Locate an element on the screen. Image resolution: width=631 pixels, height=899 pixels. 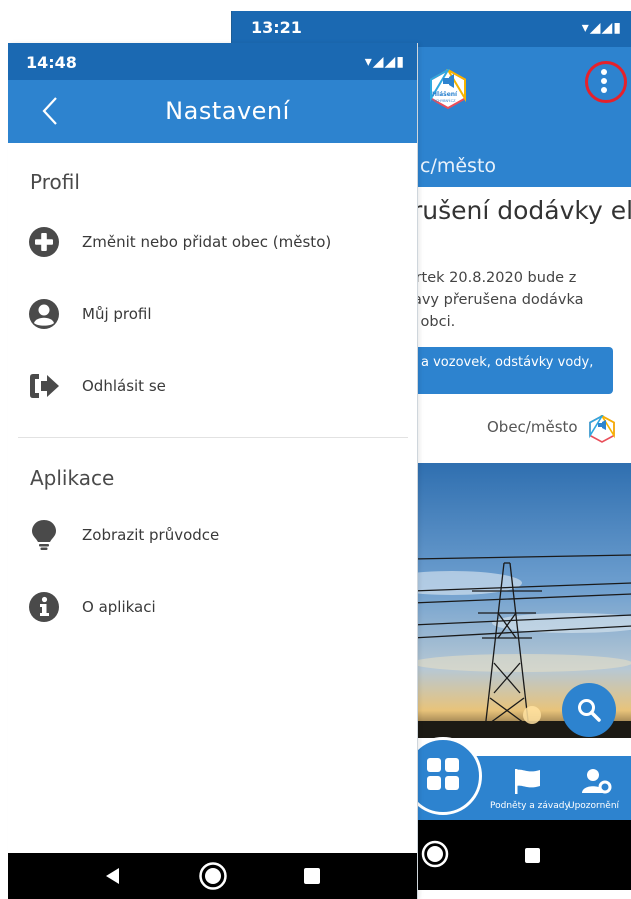
menu-item-label: Změnit nebo přidat obec (město) is located at coordinates (207, 242).